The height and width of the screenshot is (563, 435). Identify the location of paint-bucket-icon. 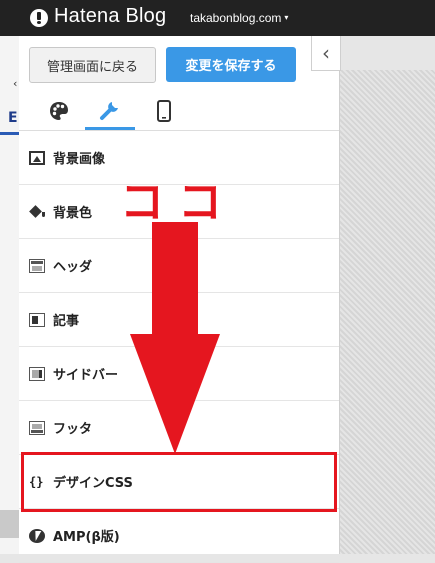
(37, 212).